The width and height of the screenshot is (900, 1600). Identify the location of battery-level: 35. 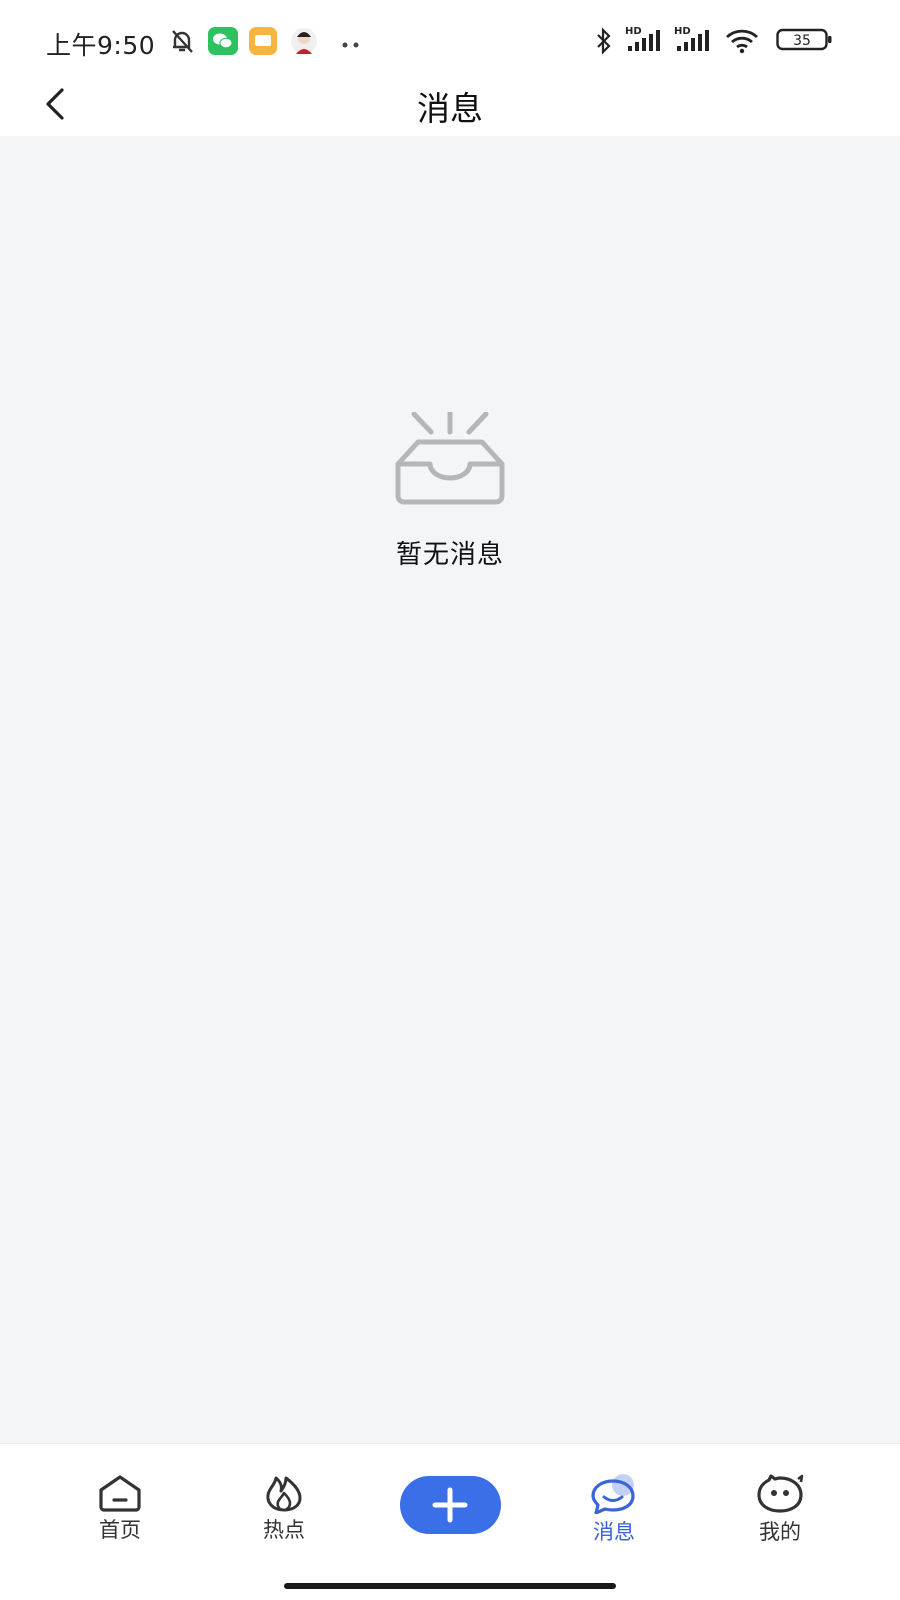
(802, 41).